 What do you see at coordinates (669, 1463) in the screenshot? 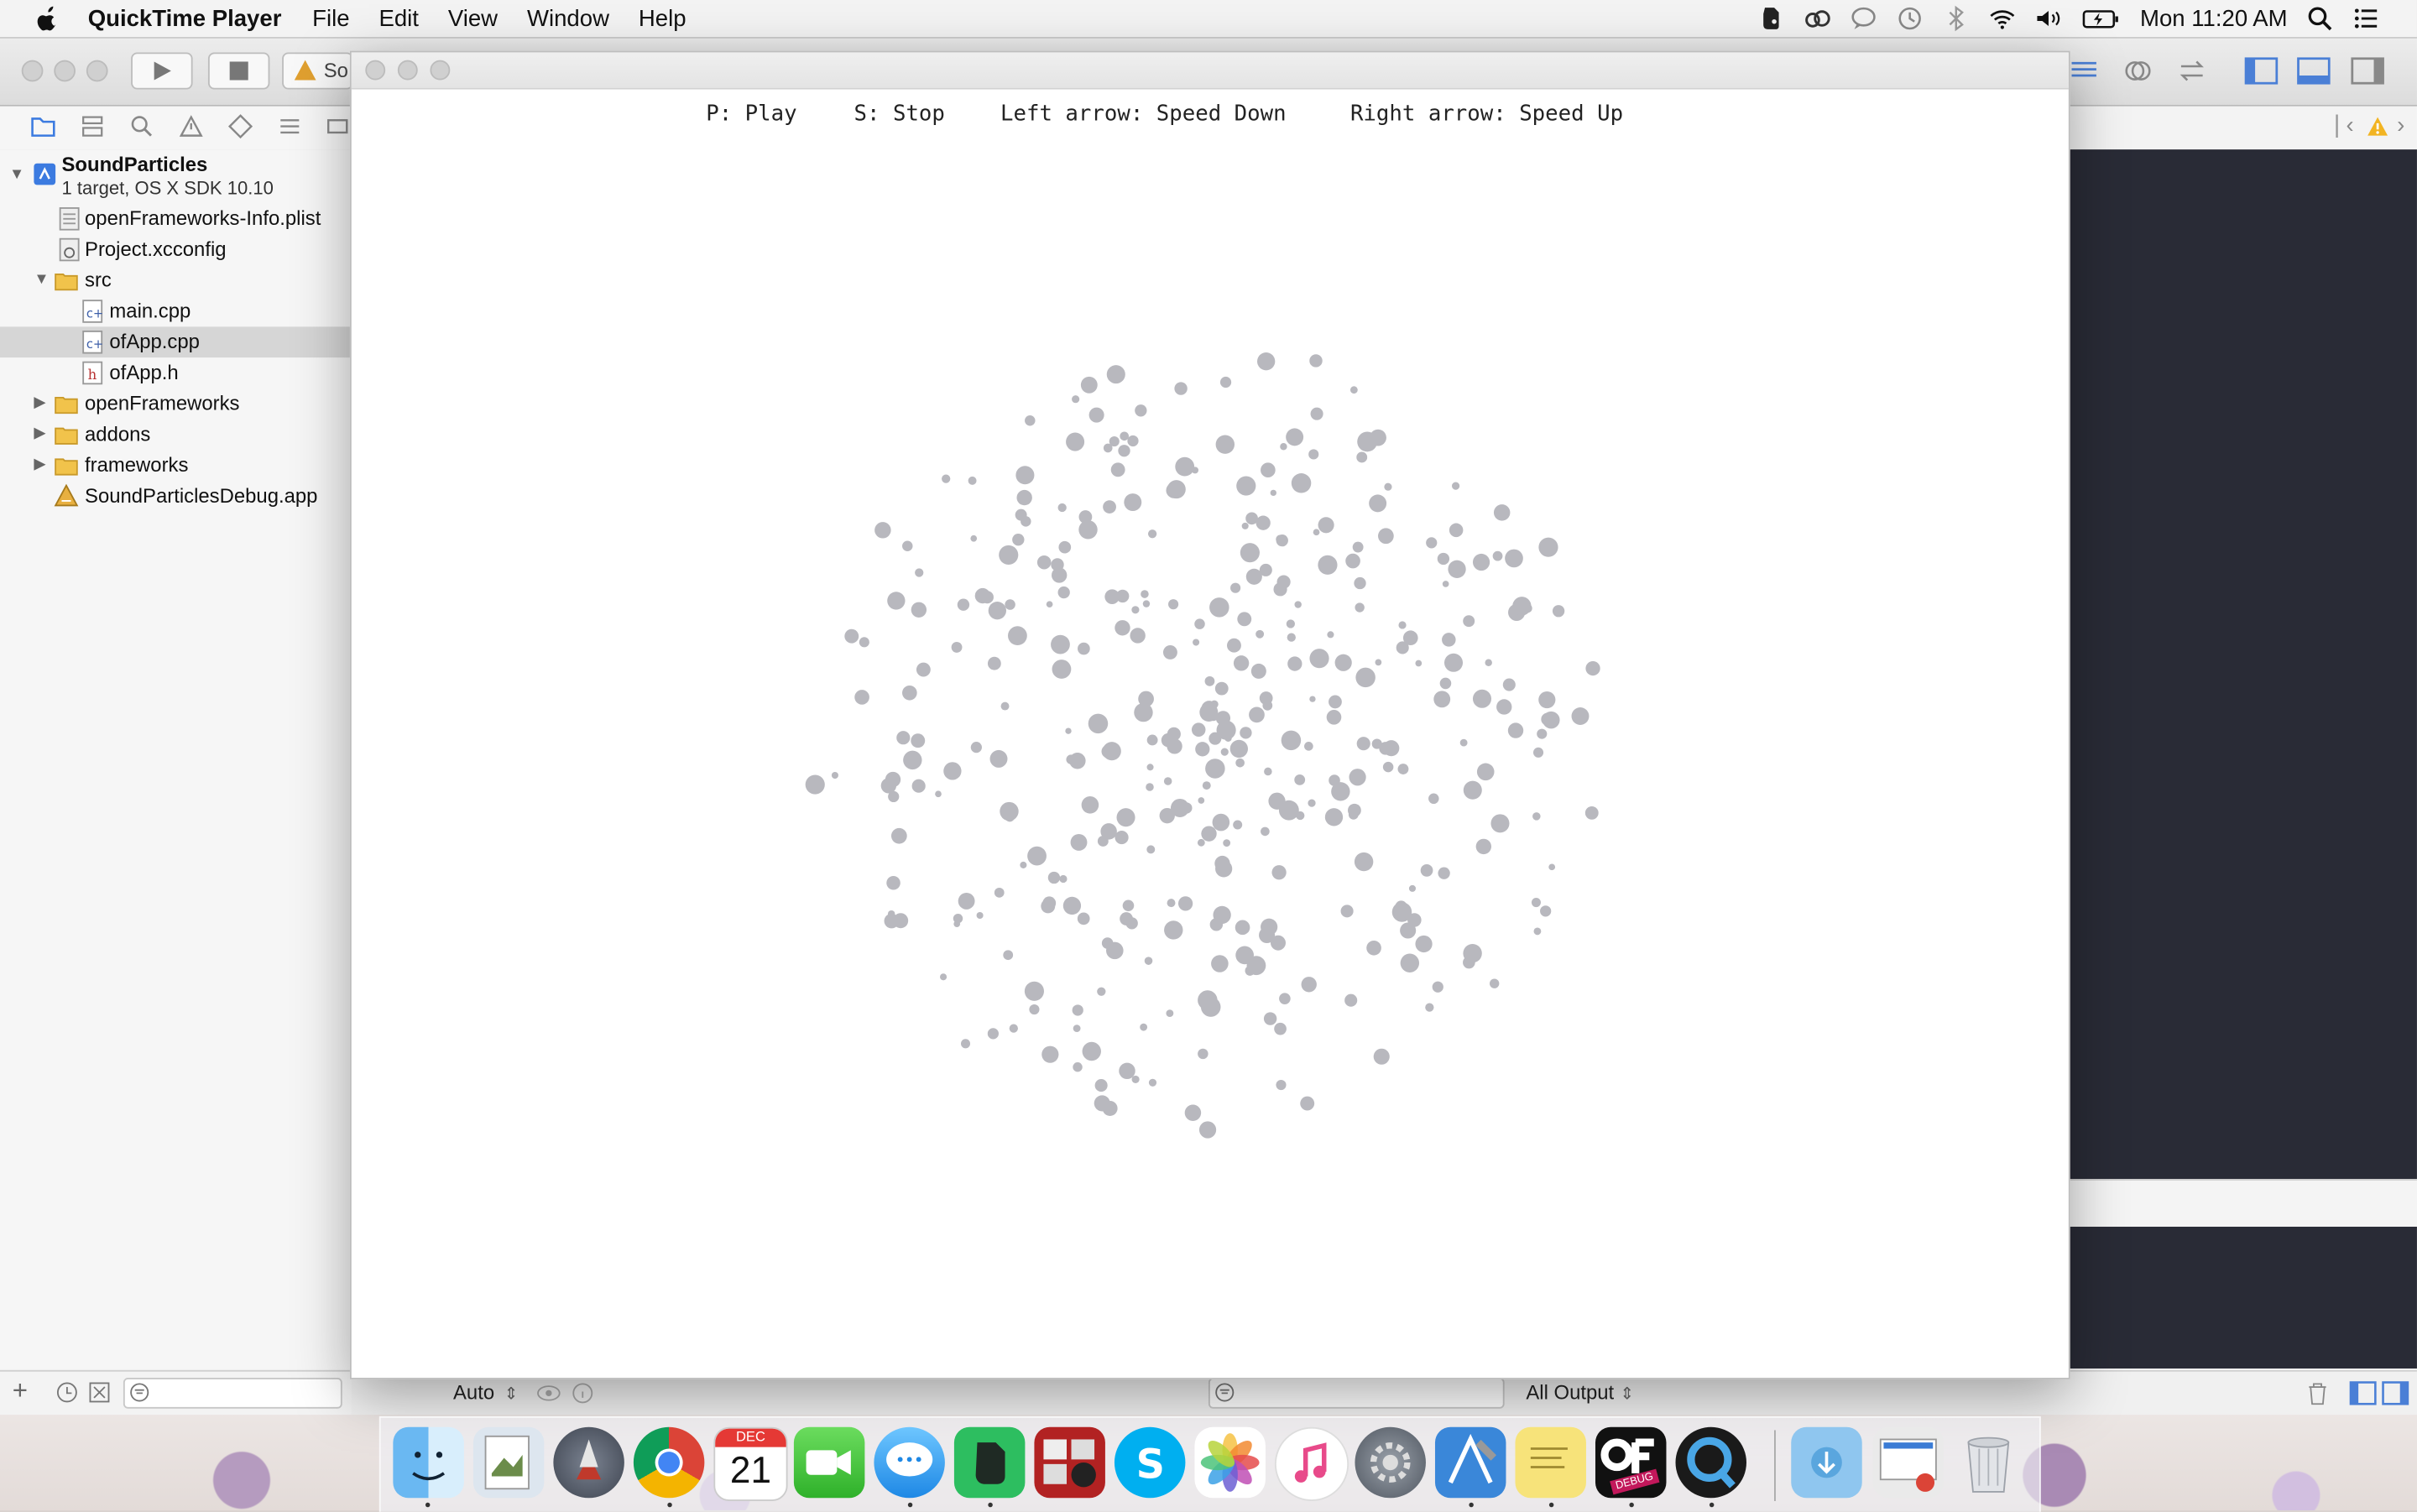
I see `chrome-icon` at bounding box center [669, 1463].